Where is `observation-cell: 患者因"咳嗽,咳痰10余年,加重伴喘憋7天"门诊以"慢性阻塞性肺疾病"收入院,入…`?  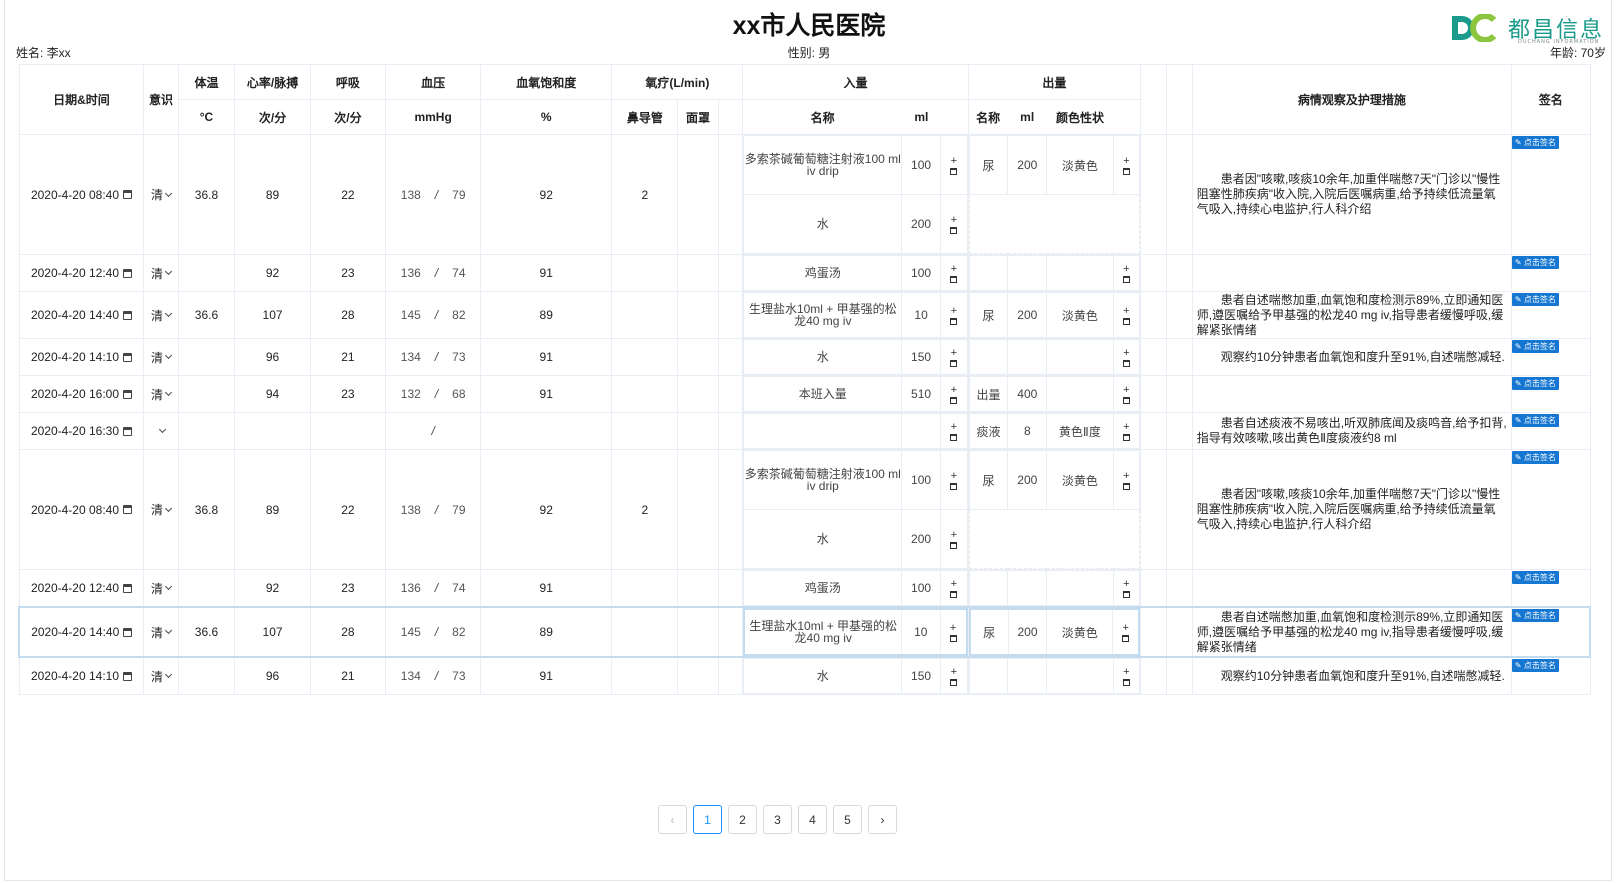
observation-cell: 患者因"咳嗽,咳痰10余年,加重伴喘憋7天"门诊以"慢性阻塞性肺疾病"收入院,入… is located at coordinates (1351, 194).